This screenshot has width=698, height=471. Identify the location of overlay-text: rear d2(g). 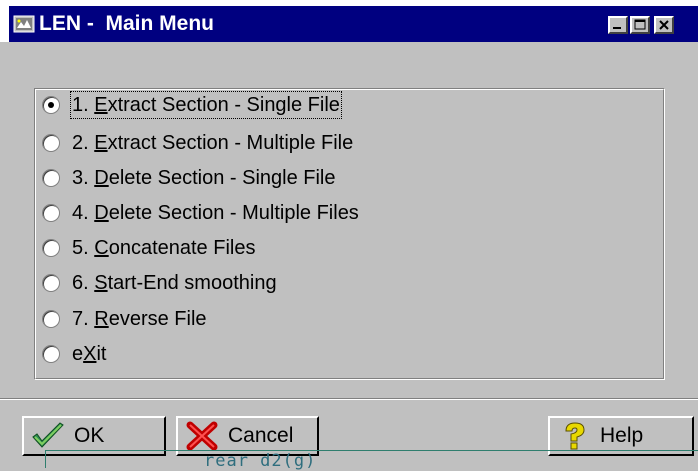
(260, 461).